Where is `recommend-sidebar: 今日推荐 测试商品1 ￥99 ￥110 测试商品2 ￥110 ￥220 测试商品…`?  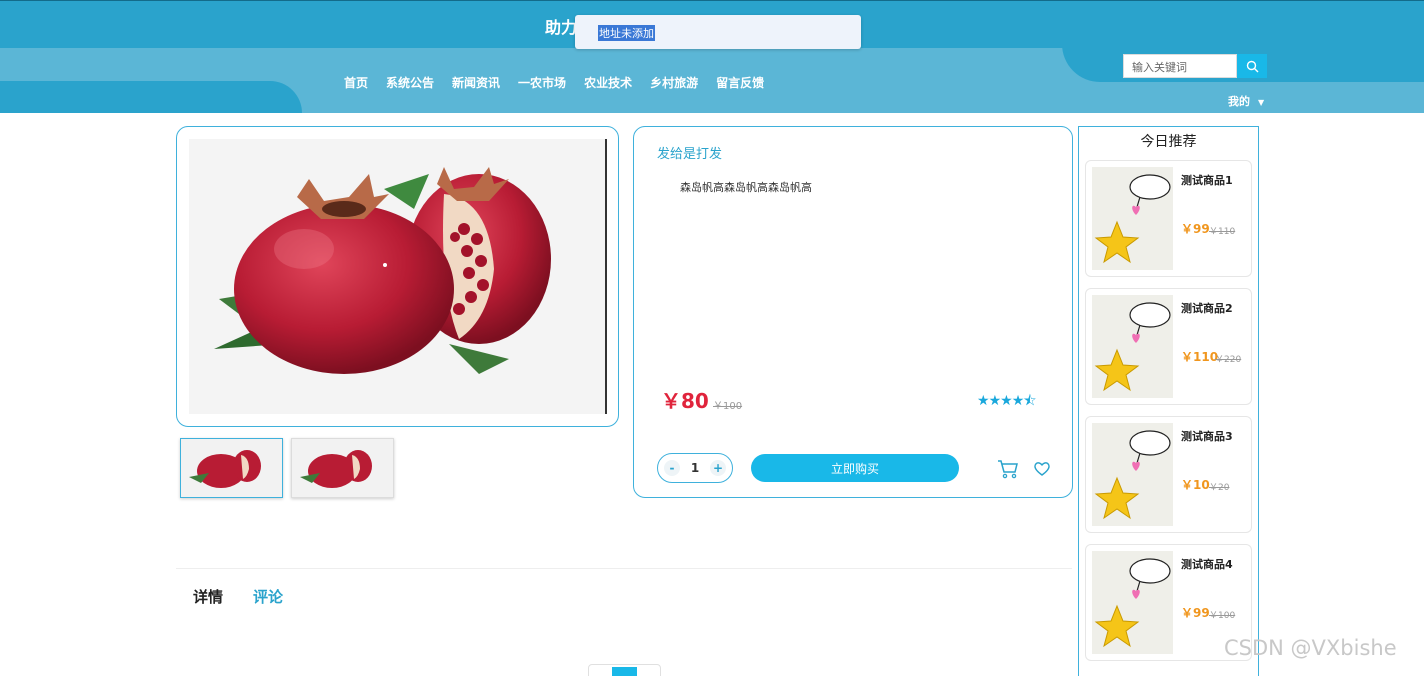 recommend-sidebar: 今日推荐 测试商品1 ￥99 ￥110 测试商品2 ￥110 ￥220 测试商品… is located at coordinates (1168, 401).